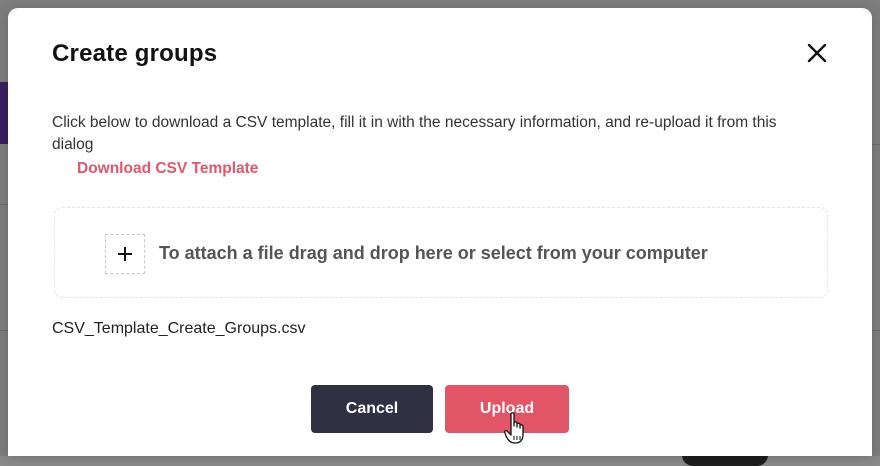 This screenshot has width=880, height=466. I want to click on download-csv-template-link: Download CSV Template, so click(167, 169).